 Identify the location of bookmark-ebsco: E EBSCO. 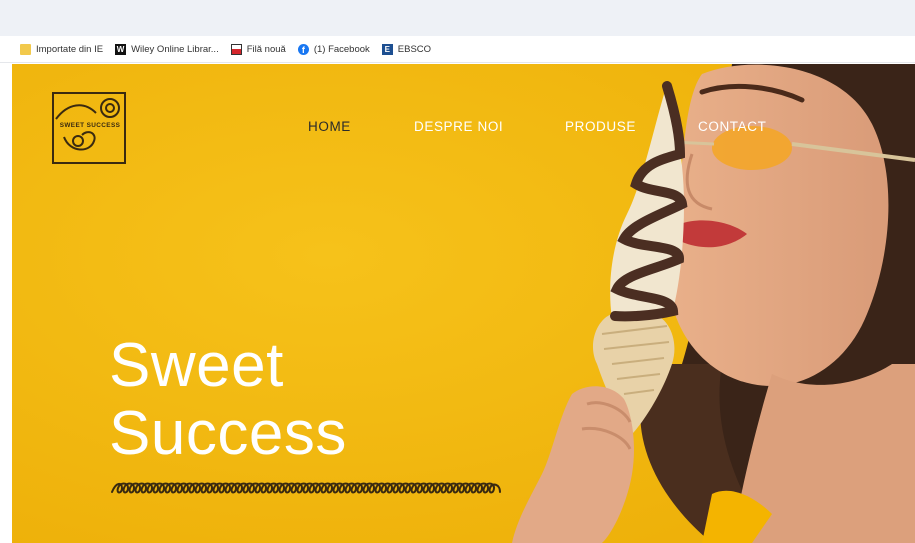
(406, 49).